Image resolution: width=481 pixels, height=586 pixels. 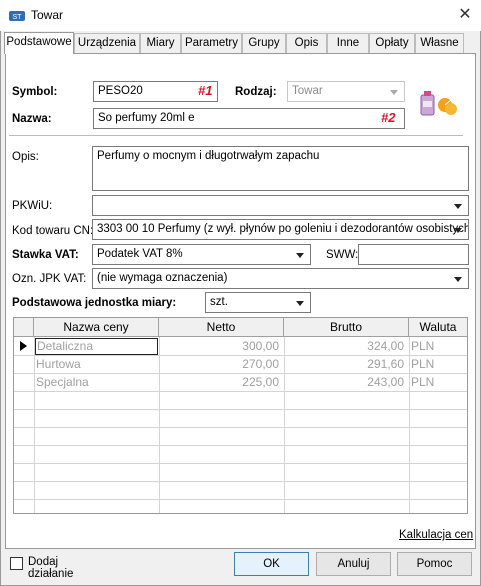 I want to click on tab-oplaty: Opłaty, so click(x=392, y=43).